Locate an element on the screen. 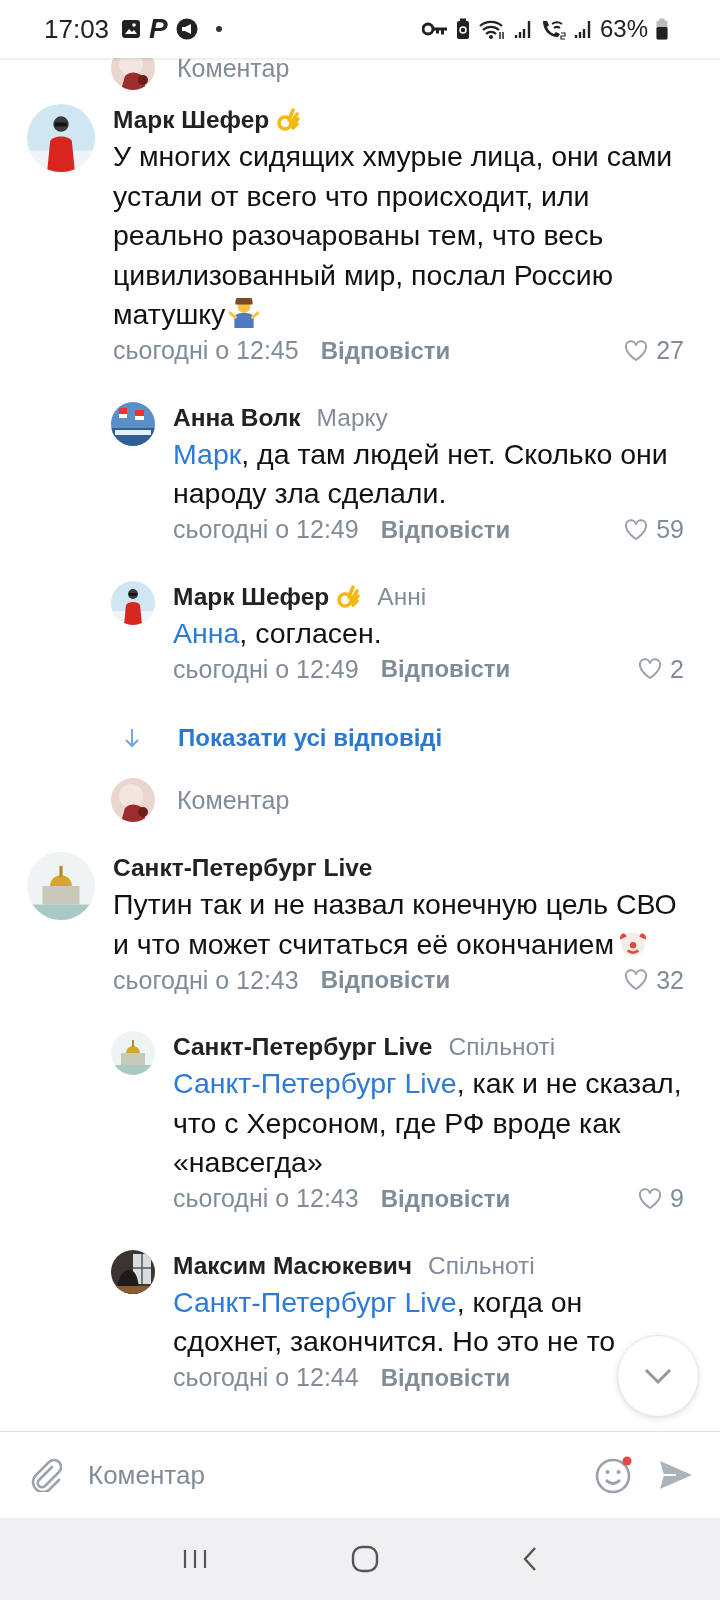 The image size is (720, 1600). author-name: Анна Волк is located at coordinates (237, 417).